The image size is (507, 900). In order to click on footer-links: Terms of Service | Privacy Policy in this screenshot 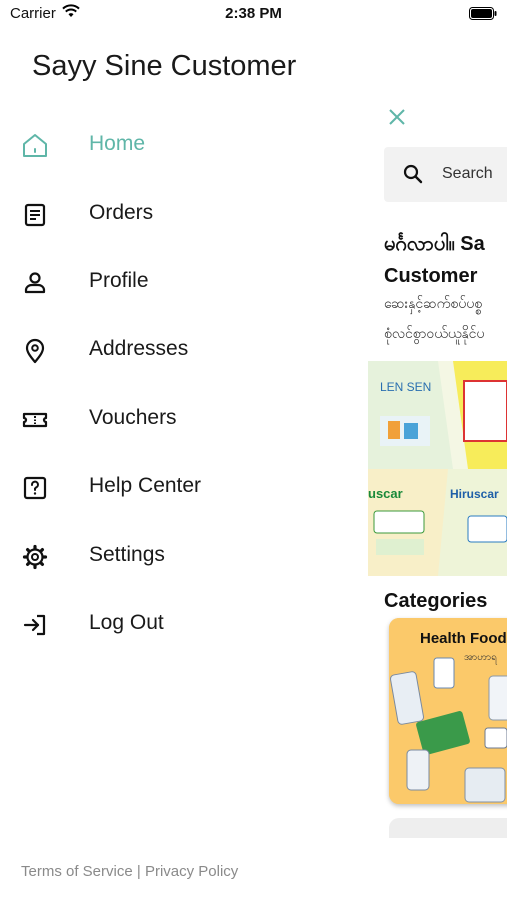, I will do `click(129, 871)`.